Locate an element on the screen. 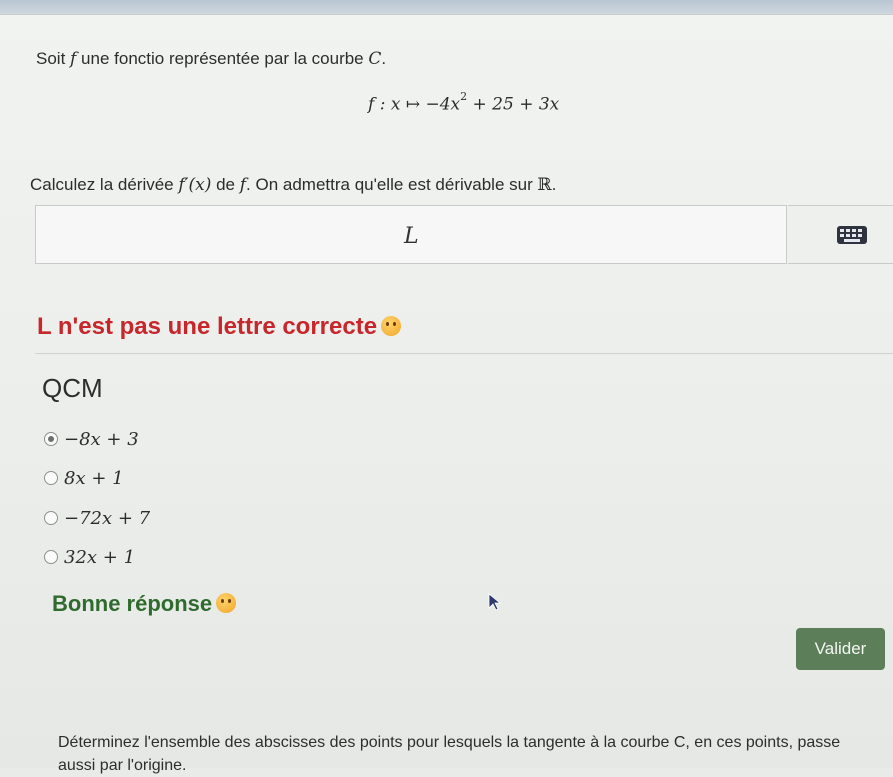 The height and width of the screenshot is (777, 893). qcm-option-4: 32x + 1 is located at coordinates (89, 557).